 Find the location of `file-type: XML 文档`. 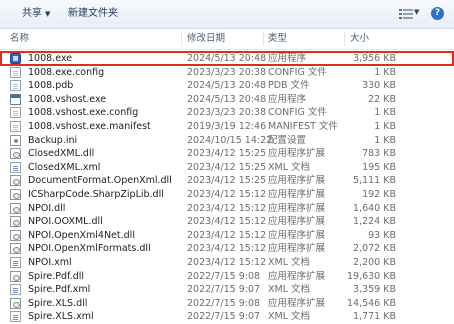

file-type: XML 文档 is located at coordinates (289, 317).